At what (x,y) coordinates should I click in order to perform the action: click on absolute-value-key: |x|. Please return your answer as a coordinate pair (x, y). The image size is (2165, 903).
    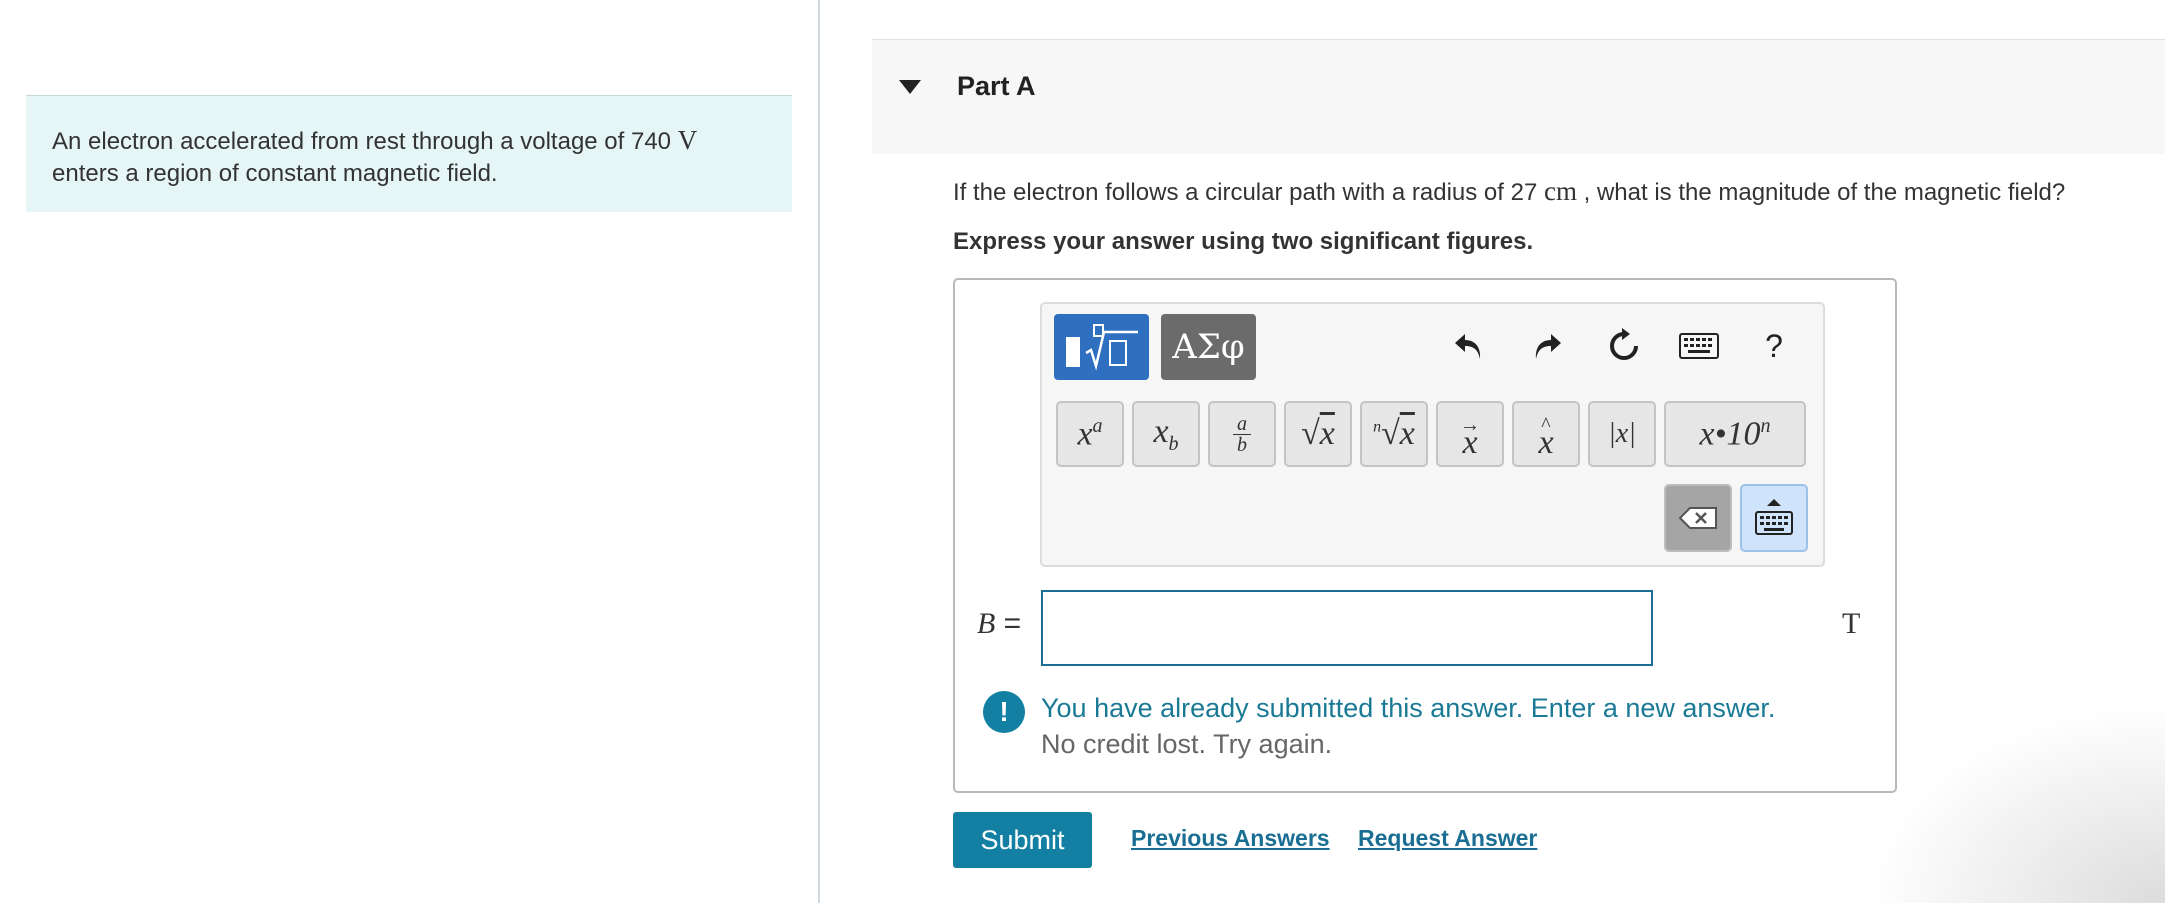
    Looking at the image, I should click on (1622, 434).